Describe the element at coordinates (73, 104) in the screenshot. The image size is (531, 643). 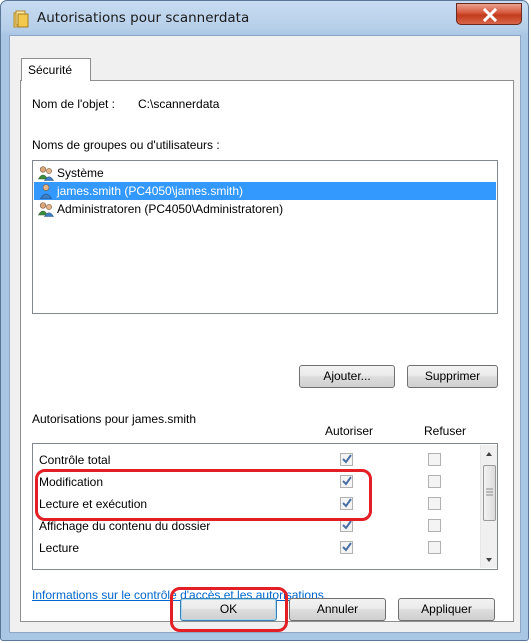
I see `object-name-label: Nom de l'objet :` at that location.